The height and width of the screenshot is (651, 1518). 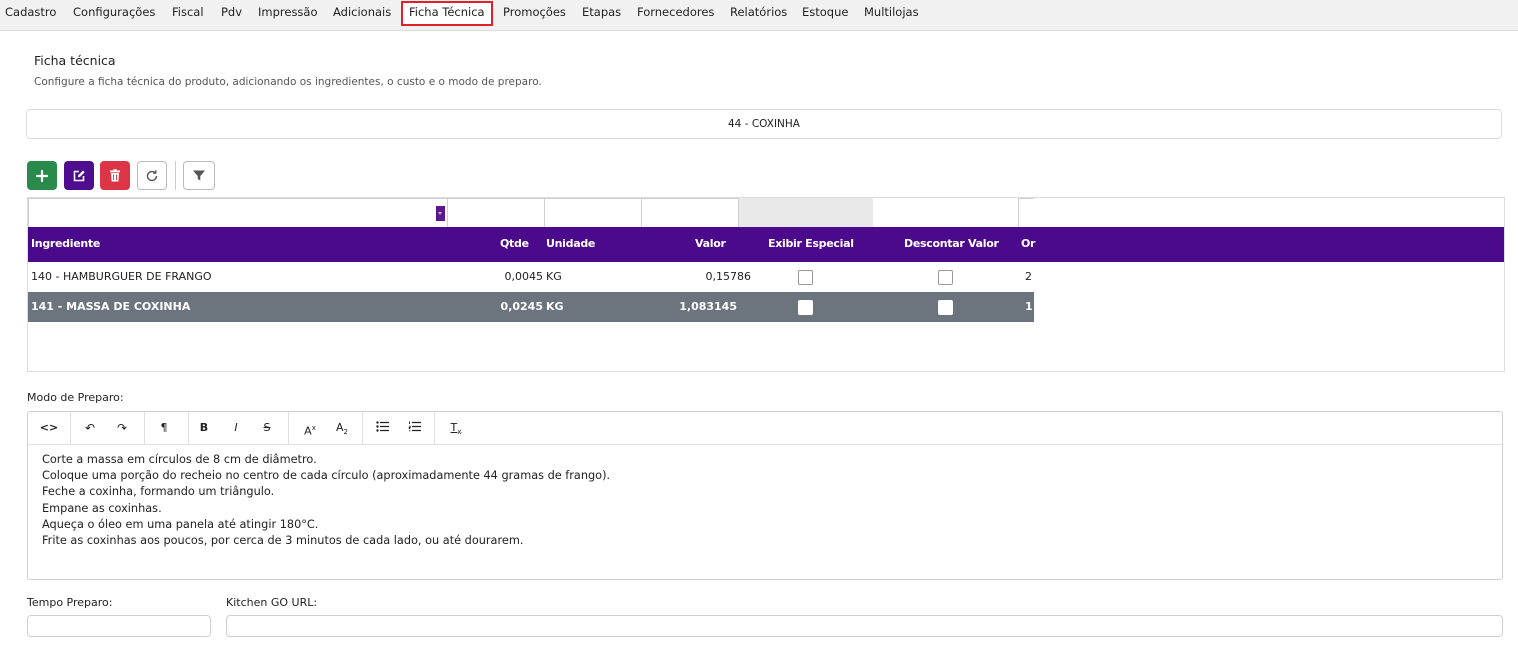 I want to click on tab-multilojas: Multilojas, so click(x=891, y=12).